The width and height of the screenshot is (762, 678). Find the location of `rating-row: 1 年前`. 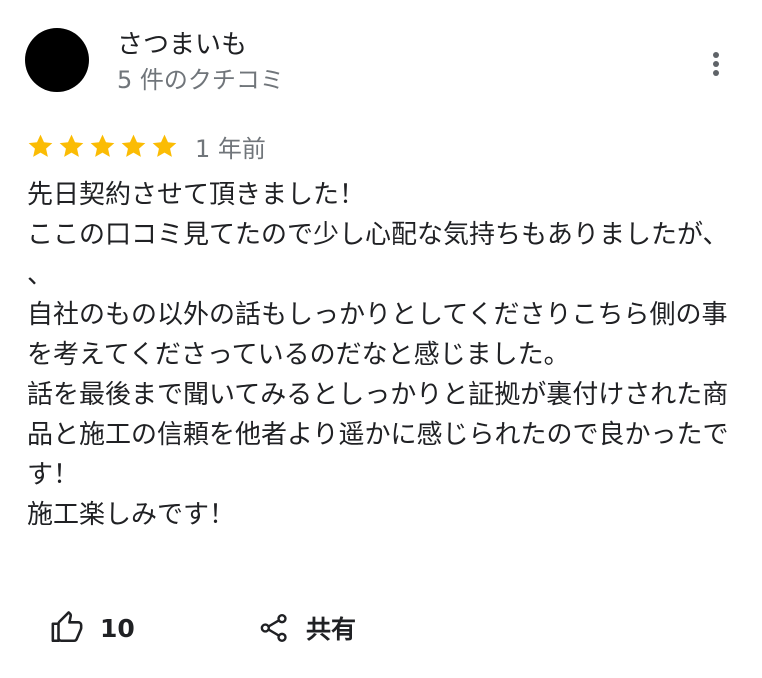

rating-row: 1 年前 is located at coordinates (146, 146).